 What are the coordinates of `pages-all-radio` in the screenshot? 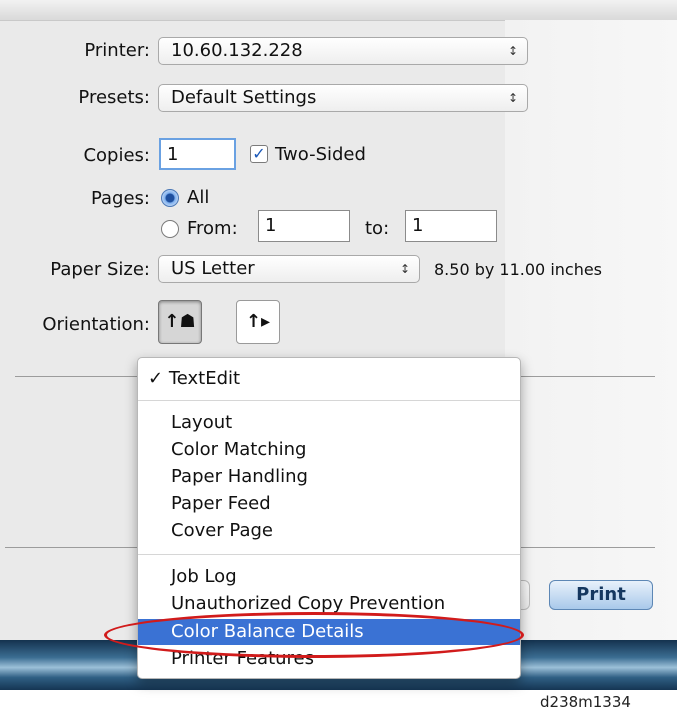 It's located at (170, 198).